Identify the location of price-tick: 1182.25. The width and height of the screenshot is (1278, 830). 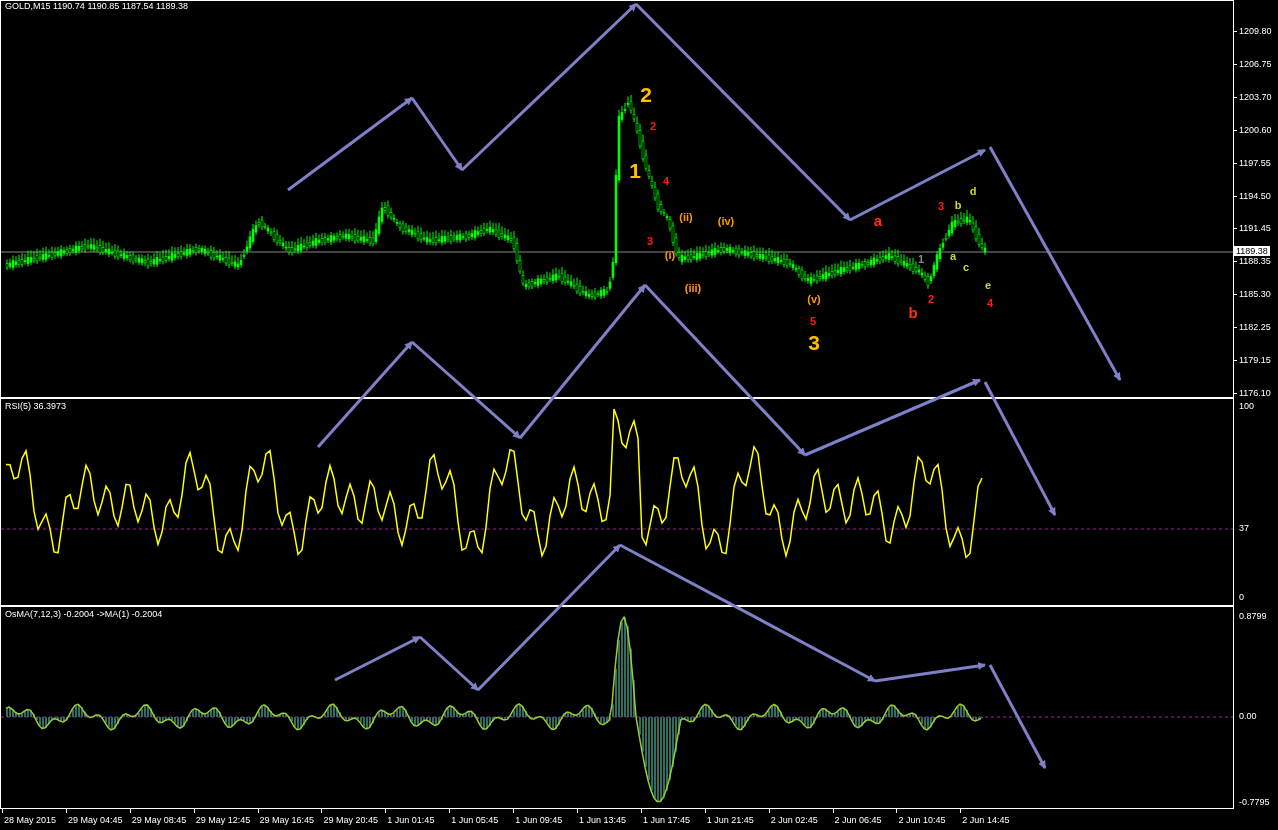
(1255, 327).